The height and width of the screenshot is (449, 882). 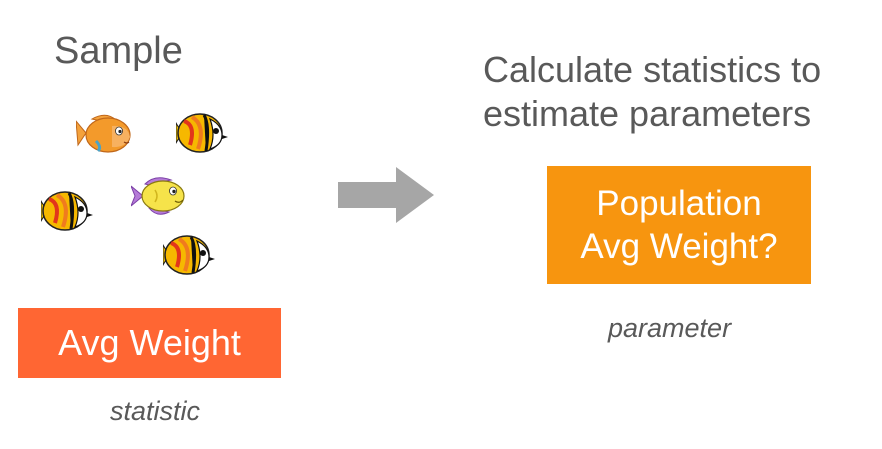 I want to click on parameter-caption: parameter, so click(x=670, y=328).